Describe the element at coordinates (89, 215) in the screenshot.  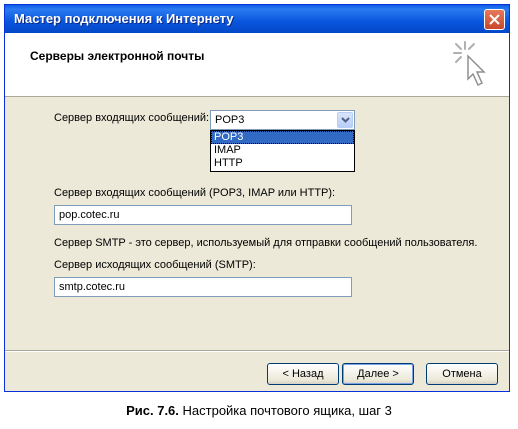
I see `incoming-server-value: pop.cotec.ru` at that location.